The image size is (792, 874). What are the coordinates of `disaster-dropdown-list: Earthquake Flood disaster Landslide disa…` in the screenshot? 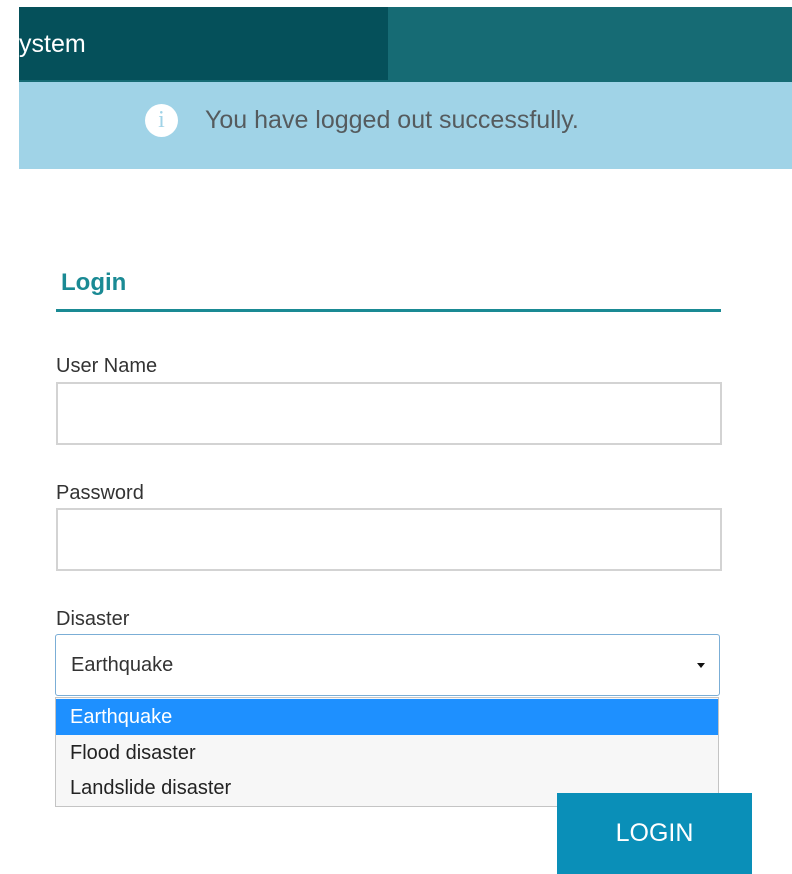 It's located at (387, 752).